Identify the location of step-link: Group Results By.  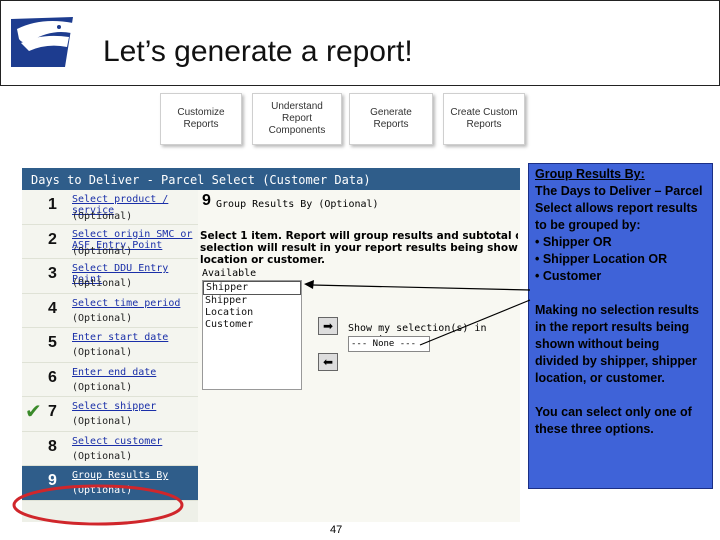
(134, 475).